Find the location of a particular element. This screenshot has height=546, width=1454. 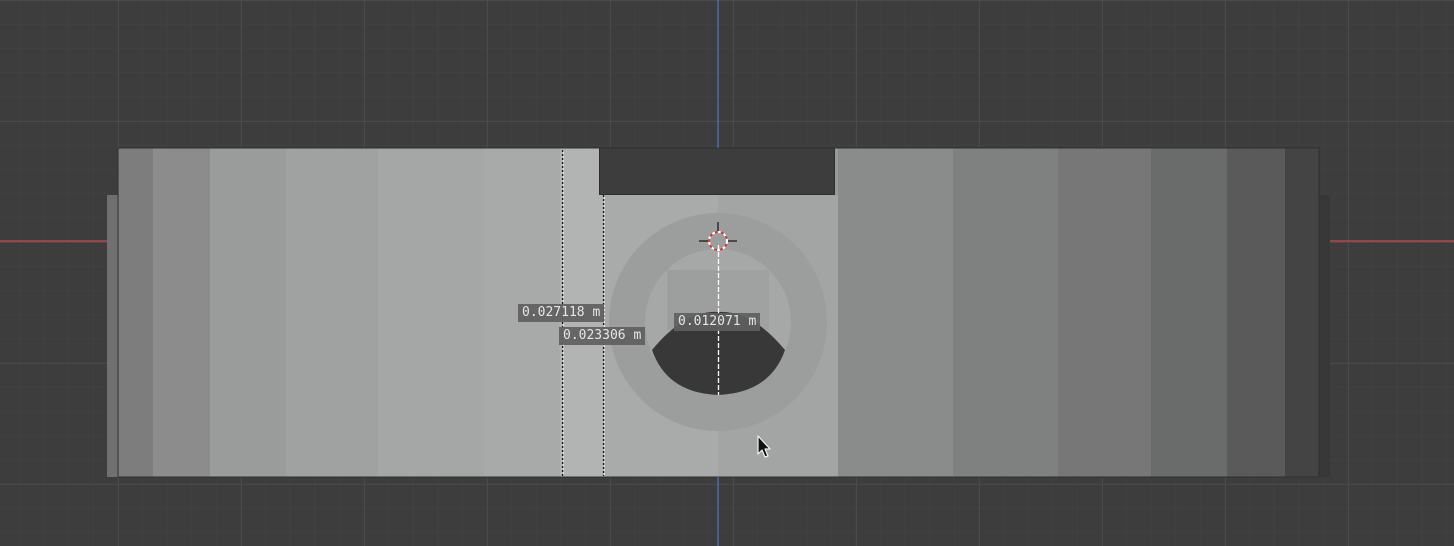

measurement-label-hole-depth: 0.012071 m is located at coordinates (717, 322).